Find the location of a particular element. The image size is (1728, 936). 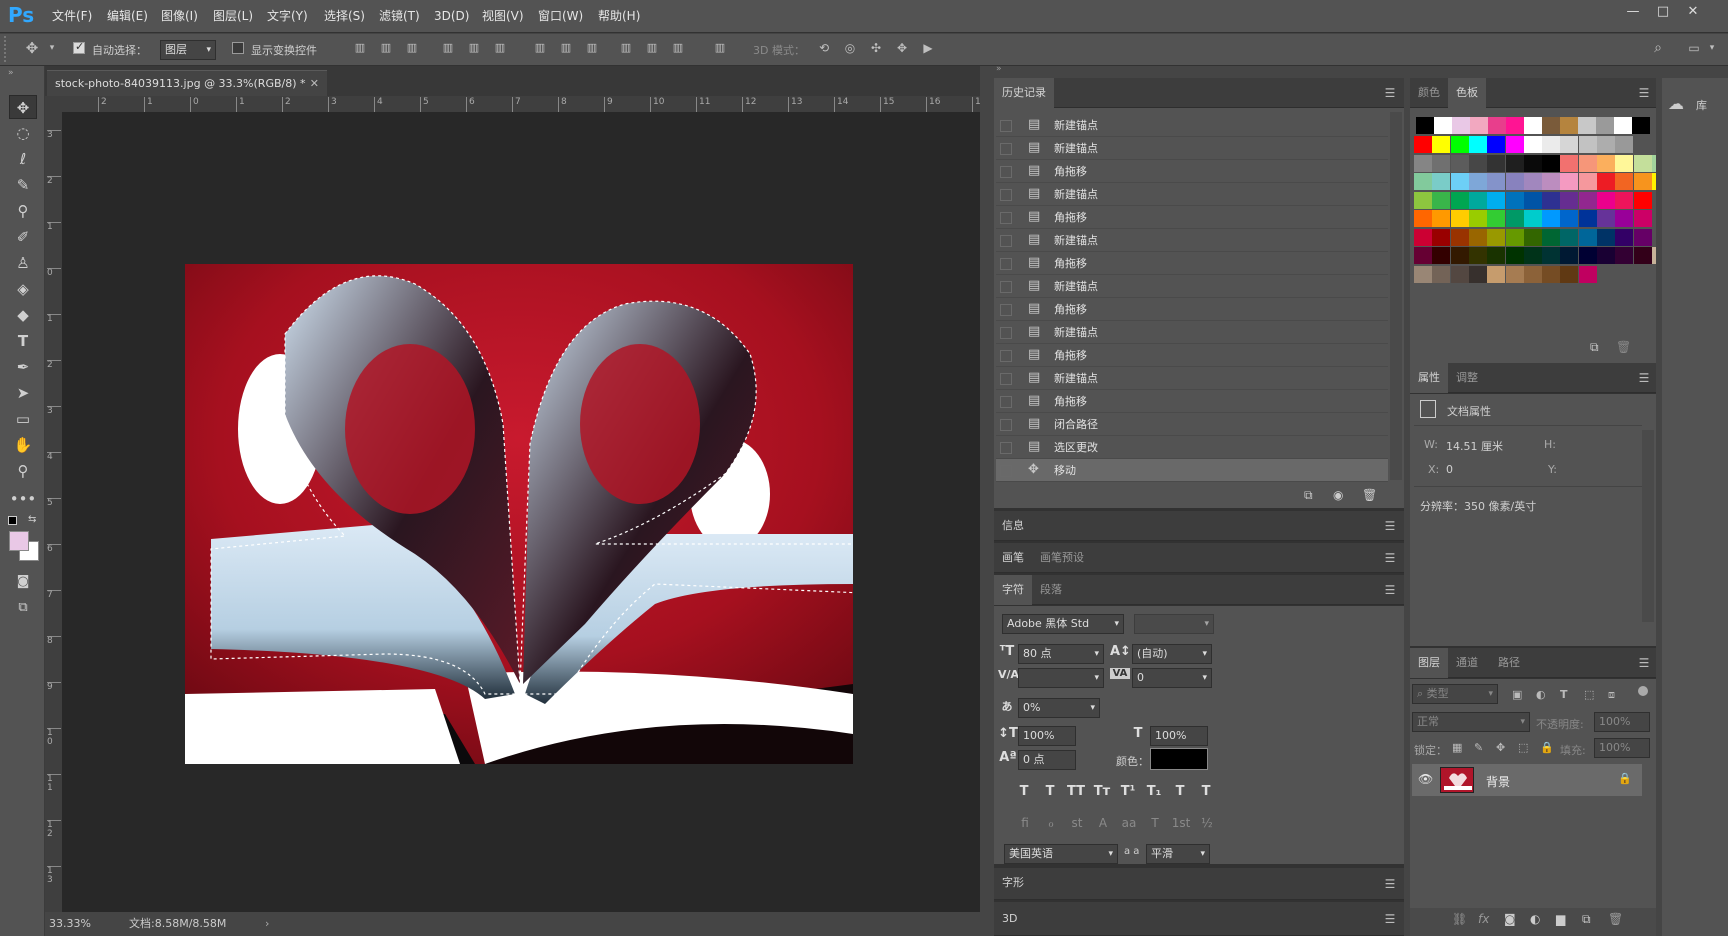

opentype-button-1: ℴ is located at coordinates (1051, 823).